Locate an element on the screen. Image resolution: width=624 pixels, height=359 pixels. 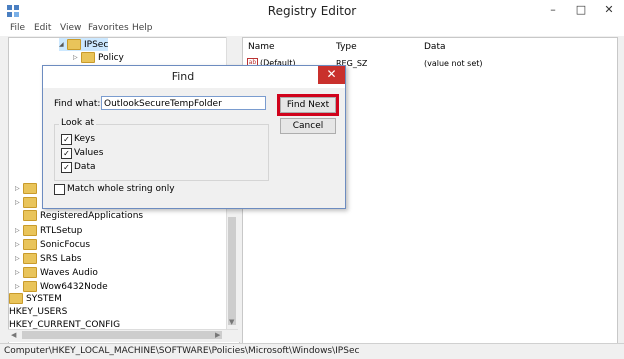
find-dialog-title-bar: Find is located at coordinates (194, 77).